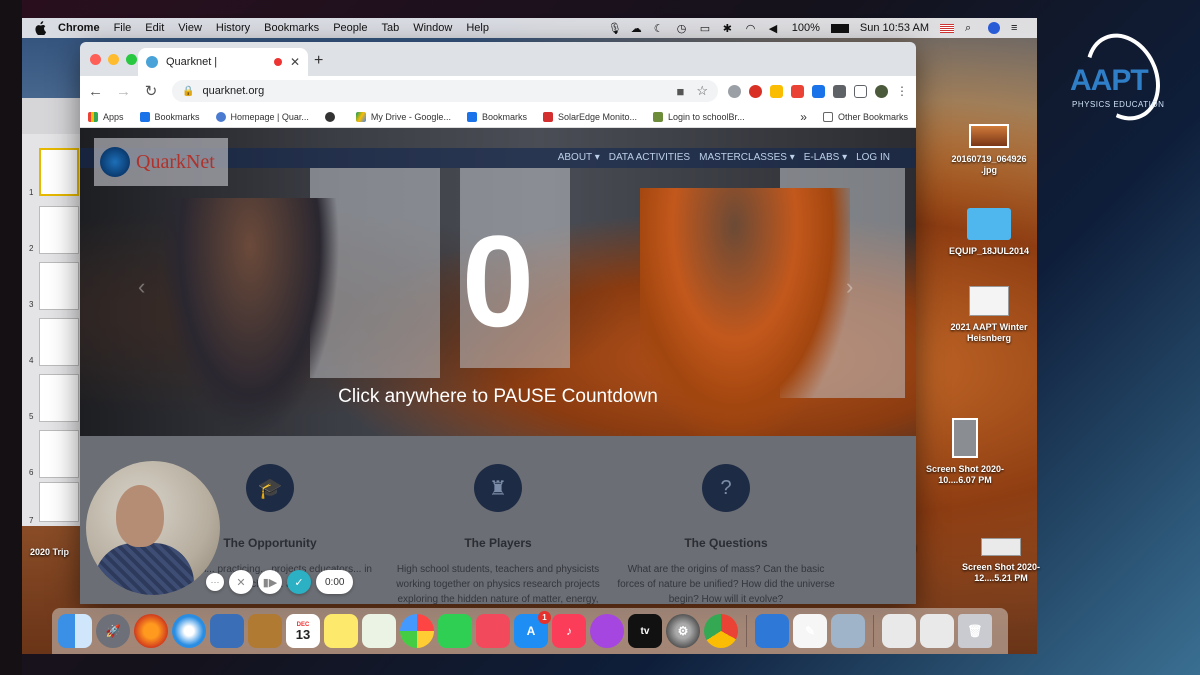  I want to click on camera-icon: ■, so click(680, 91).